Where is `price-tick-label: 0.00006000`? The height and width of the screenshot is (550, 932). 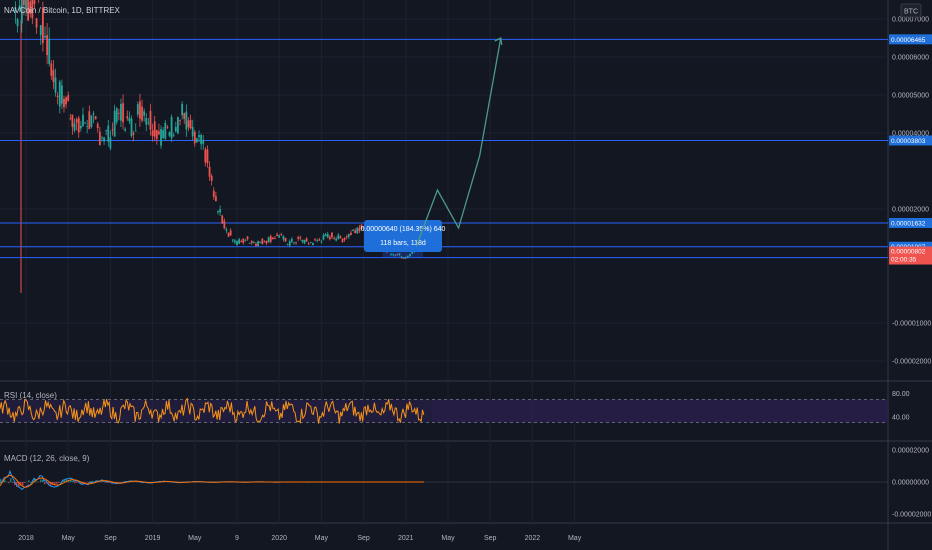 price-tick-label: 0.00006000 is located at coordinates (910, 58).